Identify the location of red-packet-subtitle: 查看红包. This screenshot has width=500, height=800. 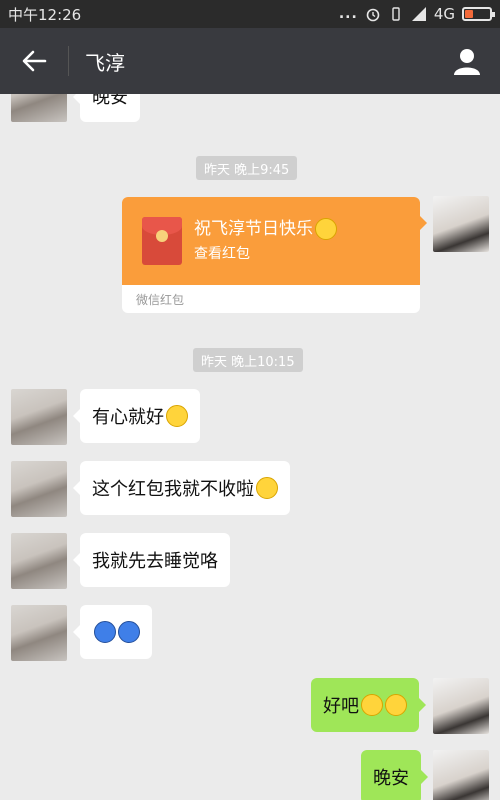
(222, 254).